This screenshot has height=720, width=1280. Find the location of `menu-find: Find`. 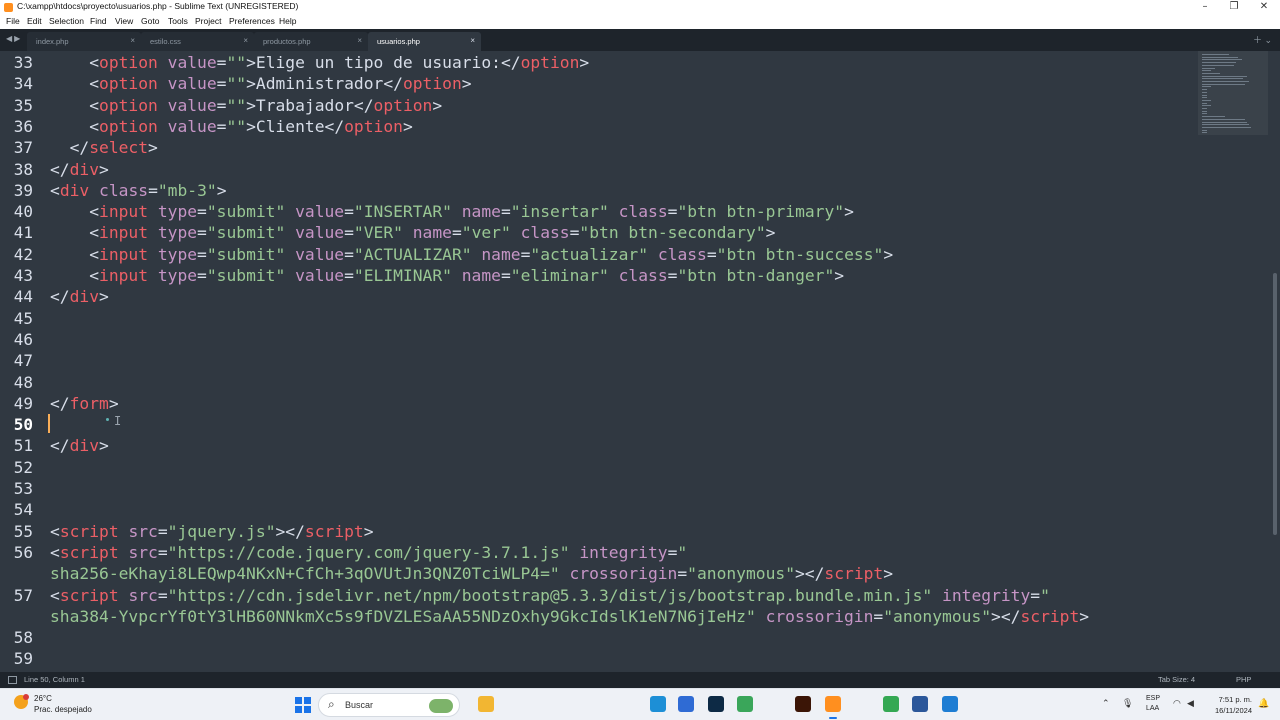

menu-find: Find is located at coordinates (98, 21).